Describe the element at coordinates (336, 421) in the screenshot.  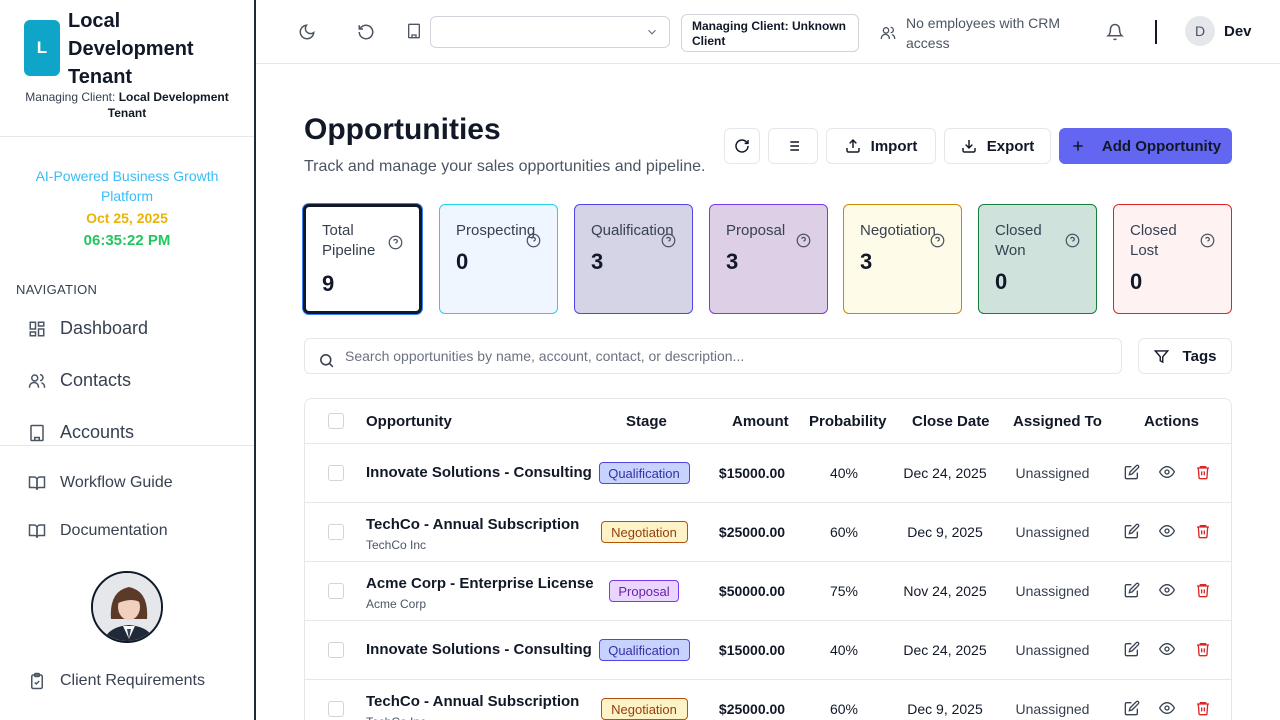
I see `select-all-checkbox` at that location.